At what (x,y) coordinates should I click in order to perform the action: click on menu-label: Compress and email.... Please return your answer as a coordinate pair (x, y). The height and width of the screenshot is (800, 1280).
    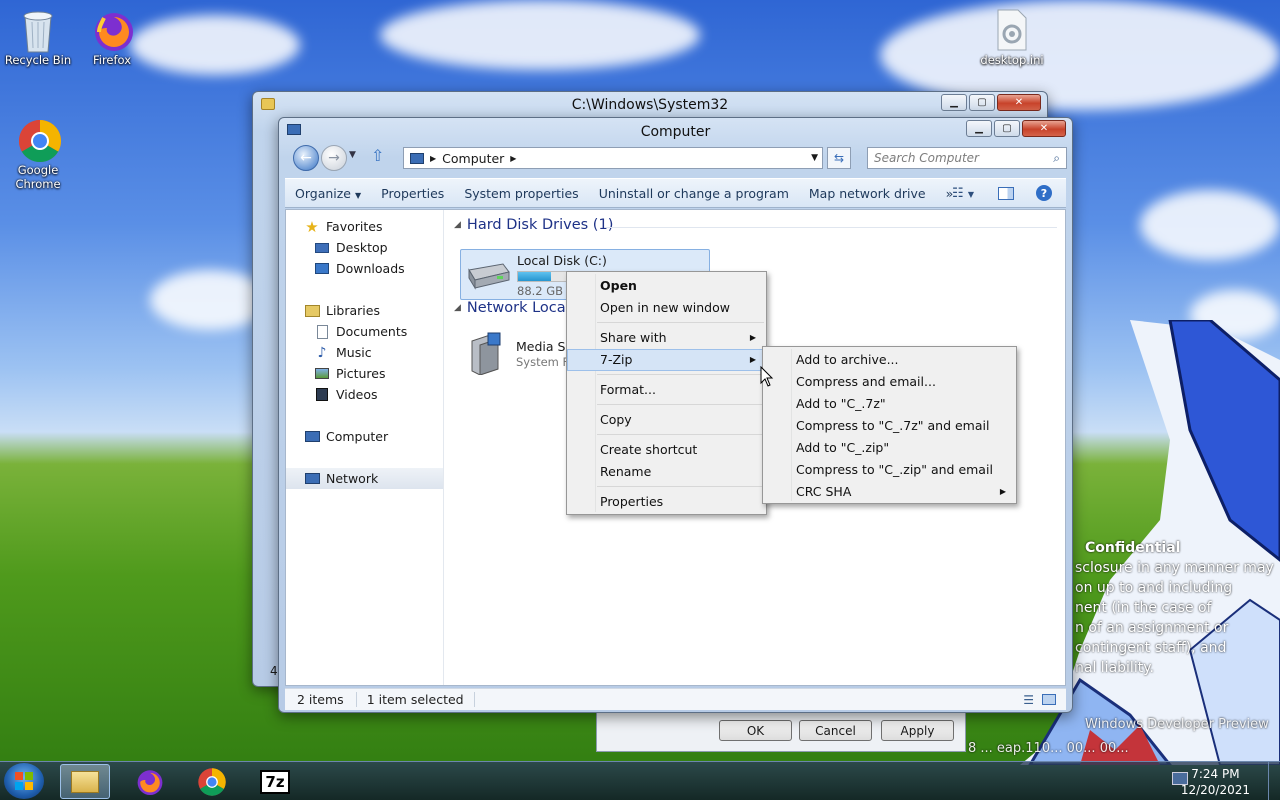
    Looking at the image, I should click on (866, 381).